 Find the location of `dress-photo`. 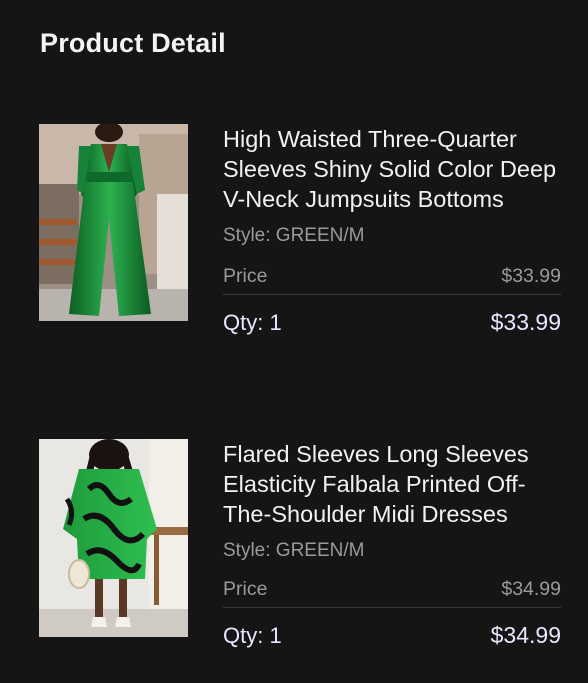

dress-photo is located at coordinates (113, 538).